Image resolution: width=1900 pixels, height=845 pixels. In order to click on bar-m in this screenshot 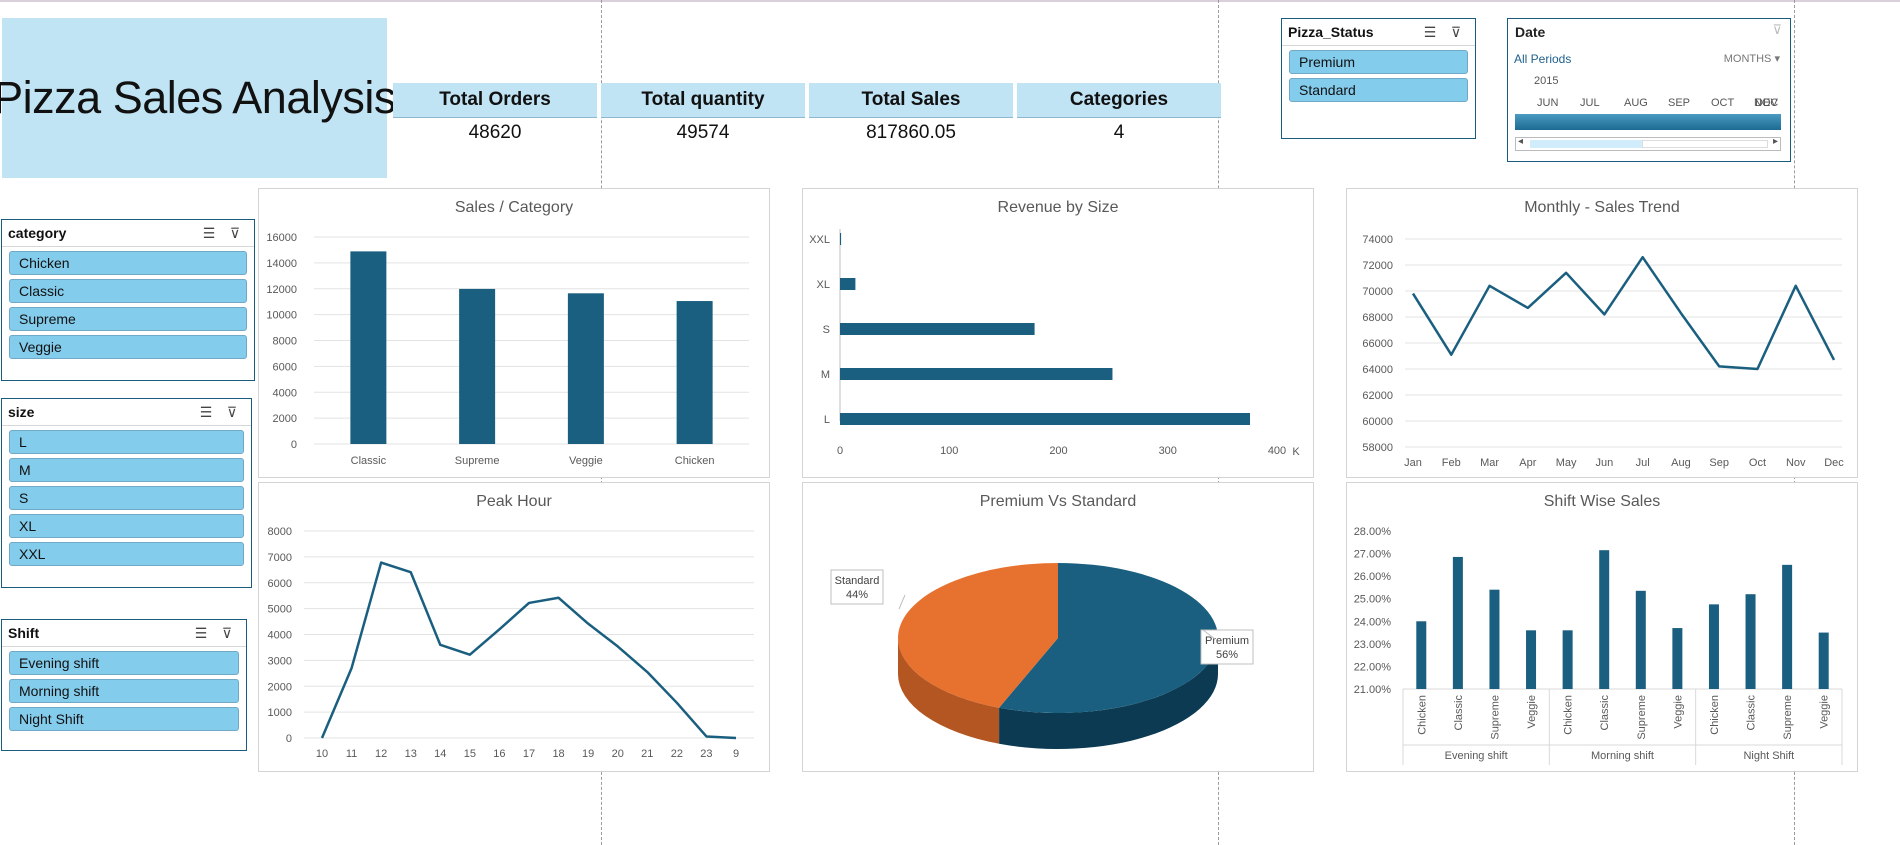, I will do `click(976, 374)`.